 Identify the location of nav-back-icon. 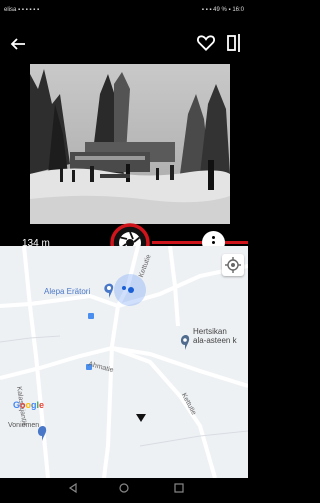
(72, 488).